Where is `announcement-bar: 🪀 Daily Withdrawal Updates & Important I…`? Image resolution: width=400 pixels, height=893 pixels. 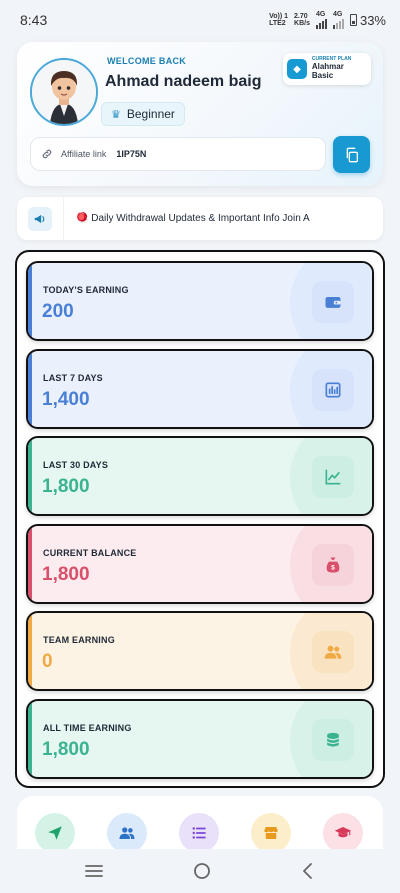
announcement-bar: 🪀 Daily Withdrawal Updates & Important I… is located at coordinates (200, 218).